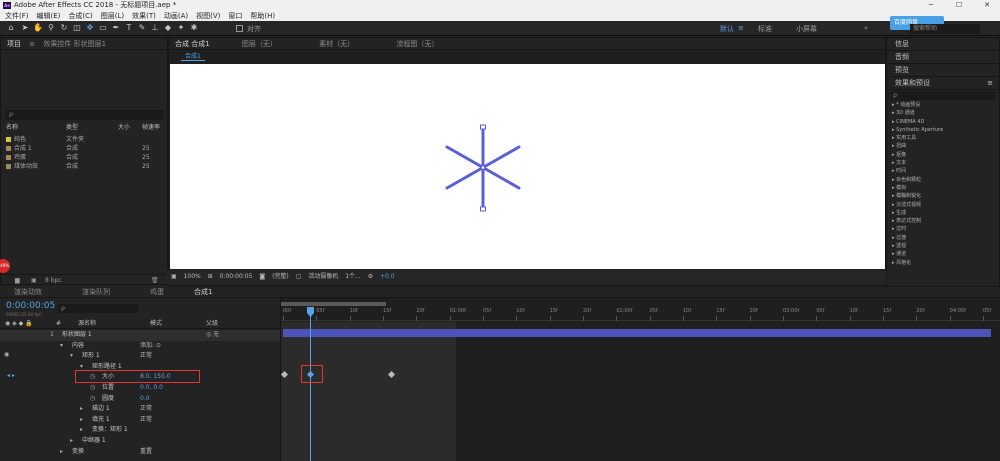  I want to click on tab-render-queue: 渲染队列, so click(96, 292).